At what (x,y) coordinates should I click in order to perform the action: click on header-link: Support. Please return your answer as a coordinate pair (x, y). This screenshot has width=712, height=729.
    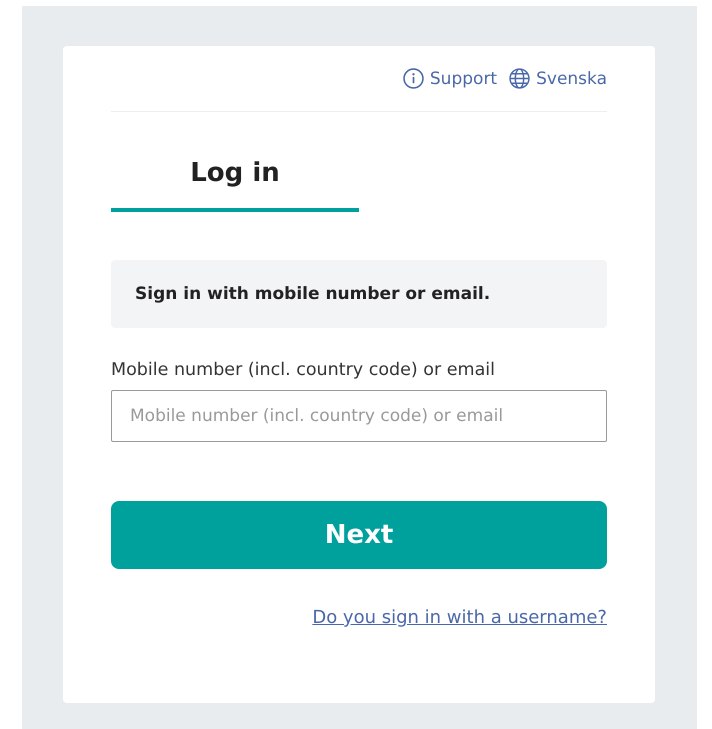
    Looking at the image, I should click on (450, 78).